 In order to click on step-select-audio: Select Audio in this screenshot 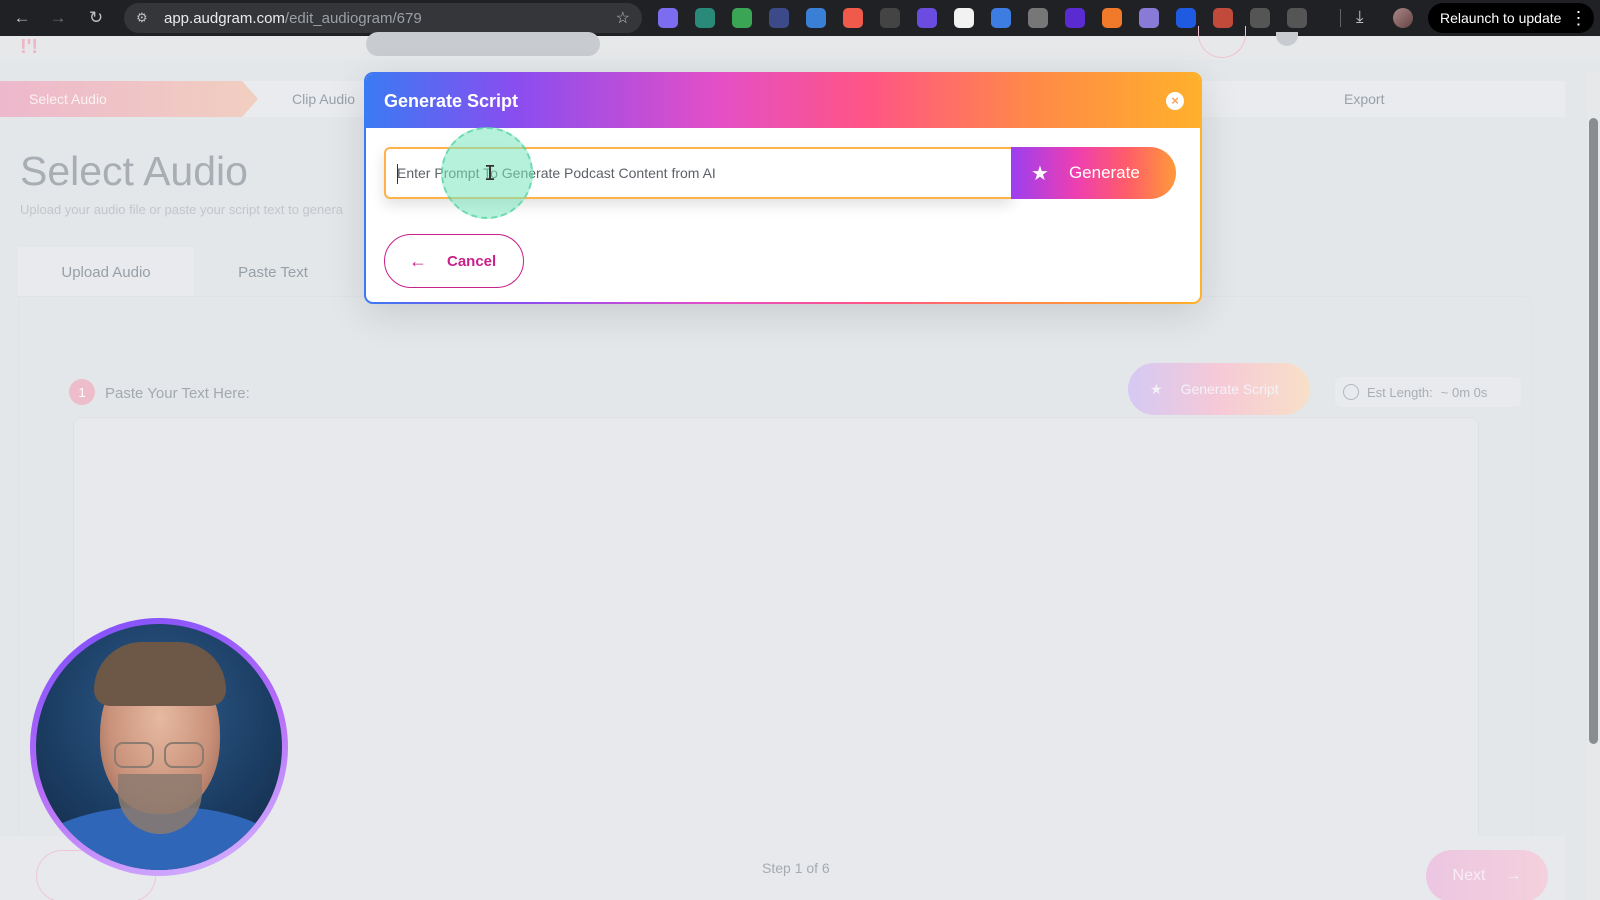, I will do `click(129, 99)`.